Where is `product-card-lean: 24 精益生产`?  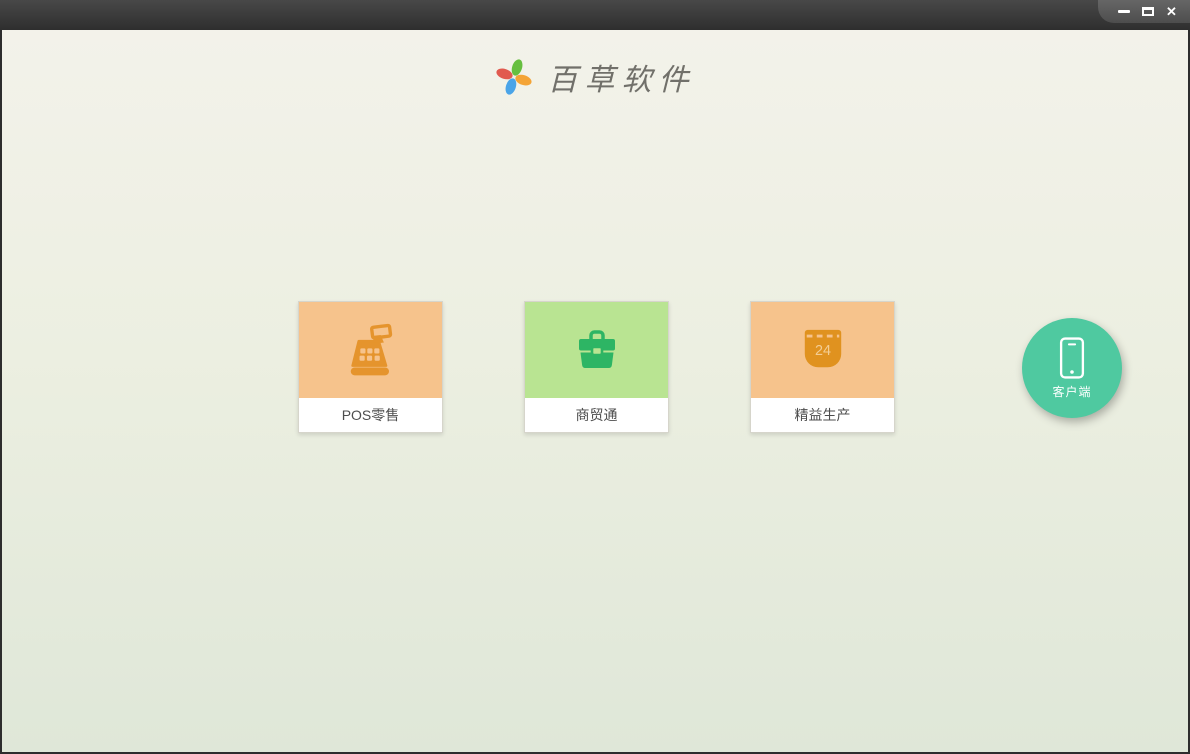 product-card-lean: 24 精益生产 is located at coordinates (822, 367).